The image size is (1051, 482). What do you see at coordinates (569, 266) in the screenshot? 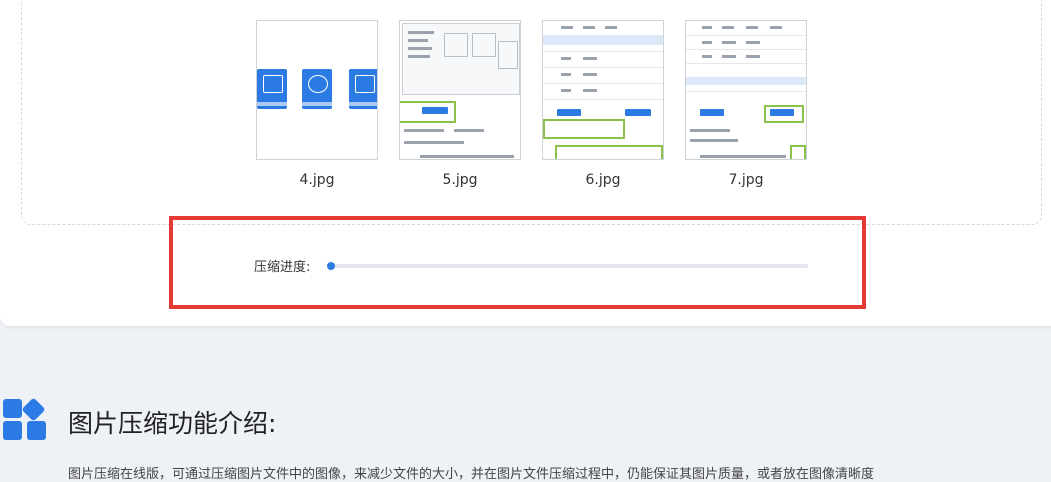
I see `progress-track` at bounding box center [569, 266].